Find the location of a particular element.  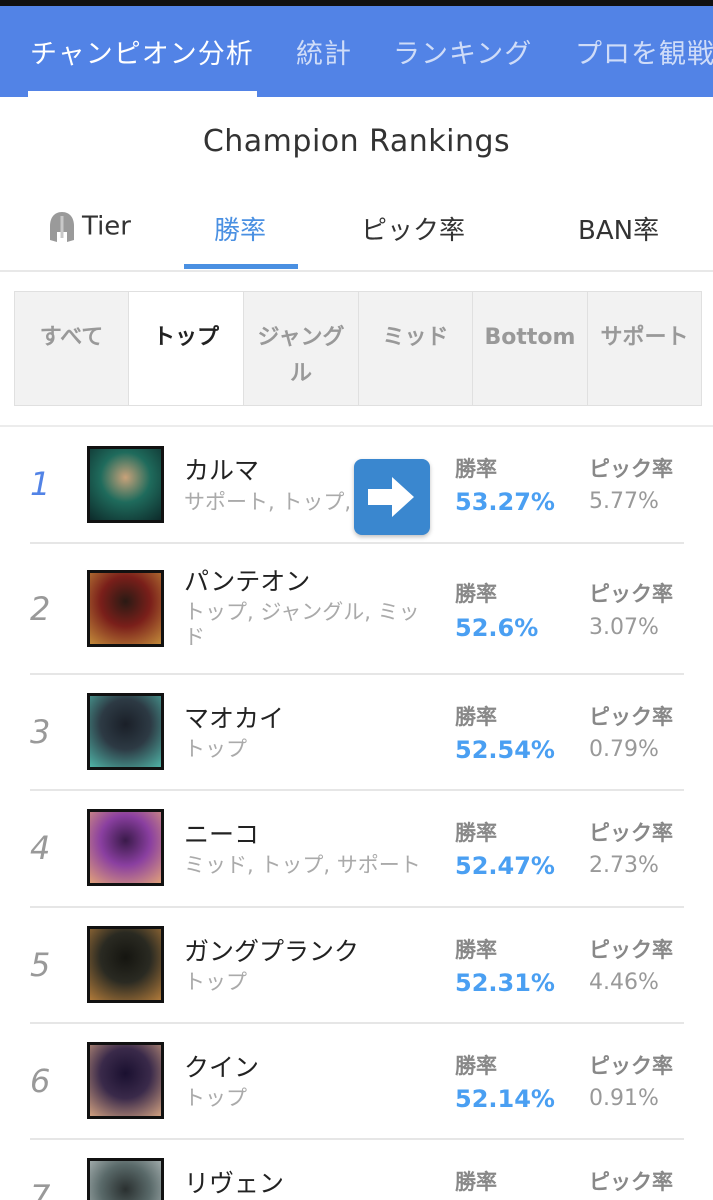

role-filter-label: サポート is located at coordinates (644, 337).